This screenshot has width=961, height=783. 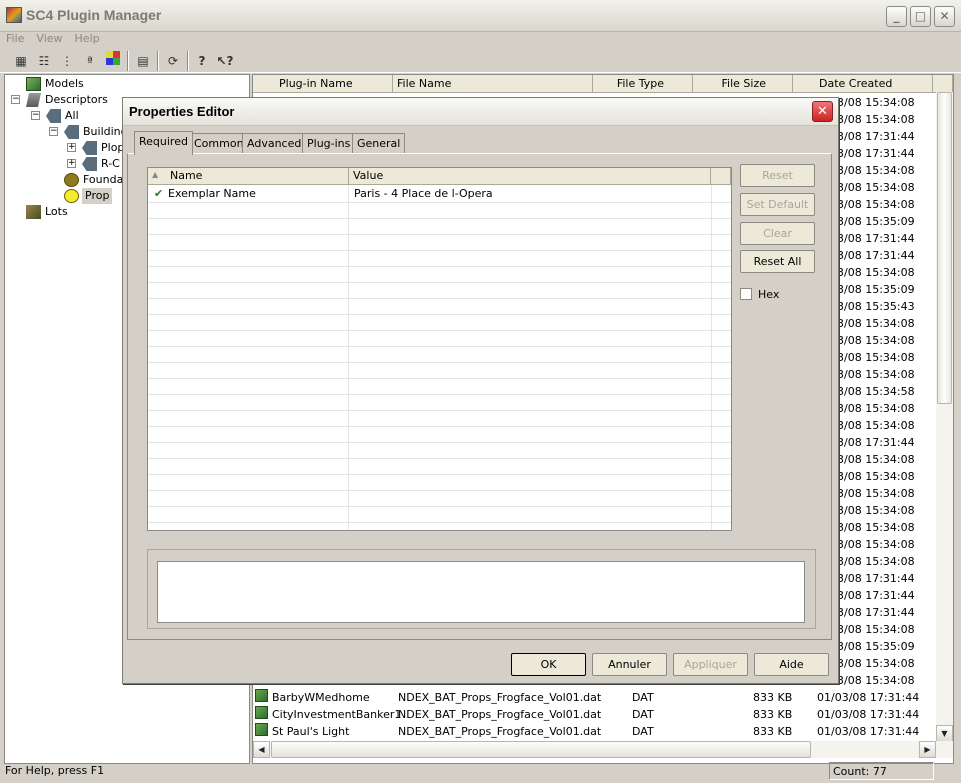 What do you see at coordinates (423, 193) in the screenshot?
I see `grid-row-value: Paris - 4 Place de l-Opera` at bounding box center [423, 193].